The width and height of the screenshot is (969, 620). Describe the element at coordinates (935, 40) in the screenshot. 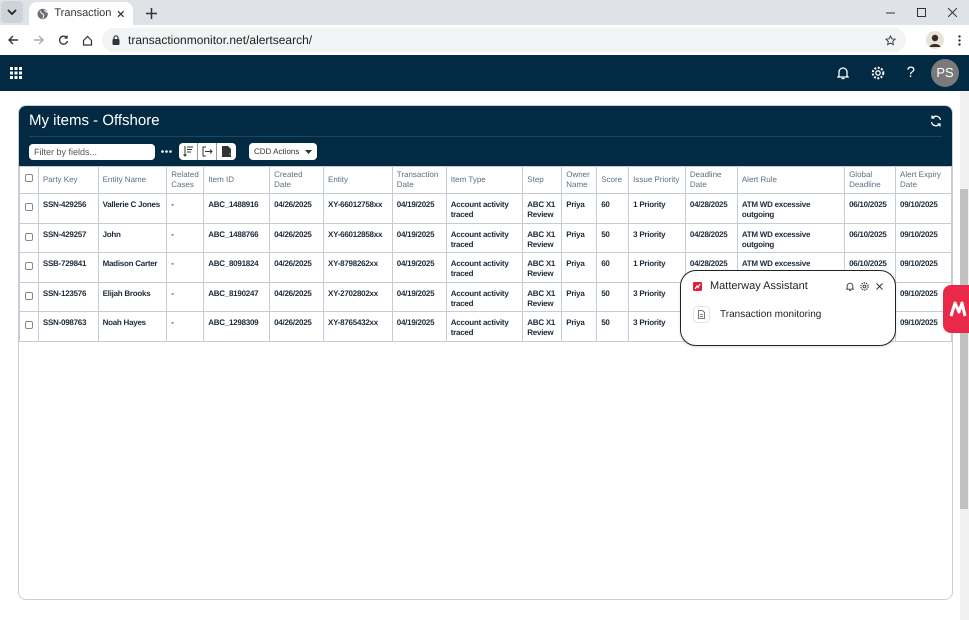

I see `profile-avatar` at that location.